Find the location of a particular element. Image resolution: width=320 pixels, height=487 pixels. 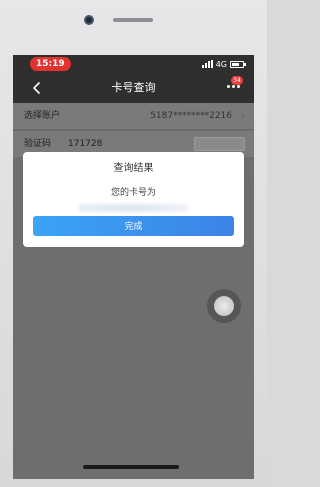

network-type: 4G is located at coordinates (221, 64).